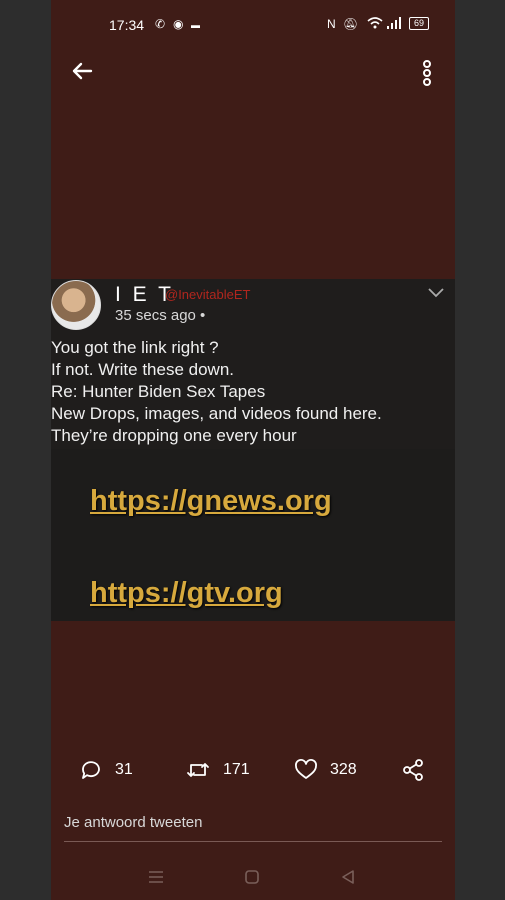 The height and width of the screenshot is (900, 505). Describe the element at coordinates (160, 24) in the screenshot. I see `whatsapp-icon: ✆` at that location.